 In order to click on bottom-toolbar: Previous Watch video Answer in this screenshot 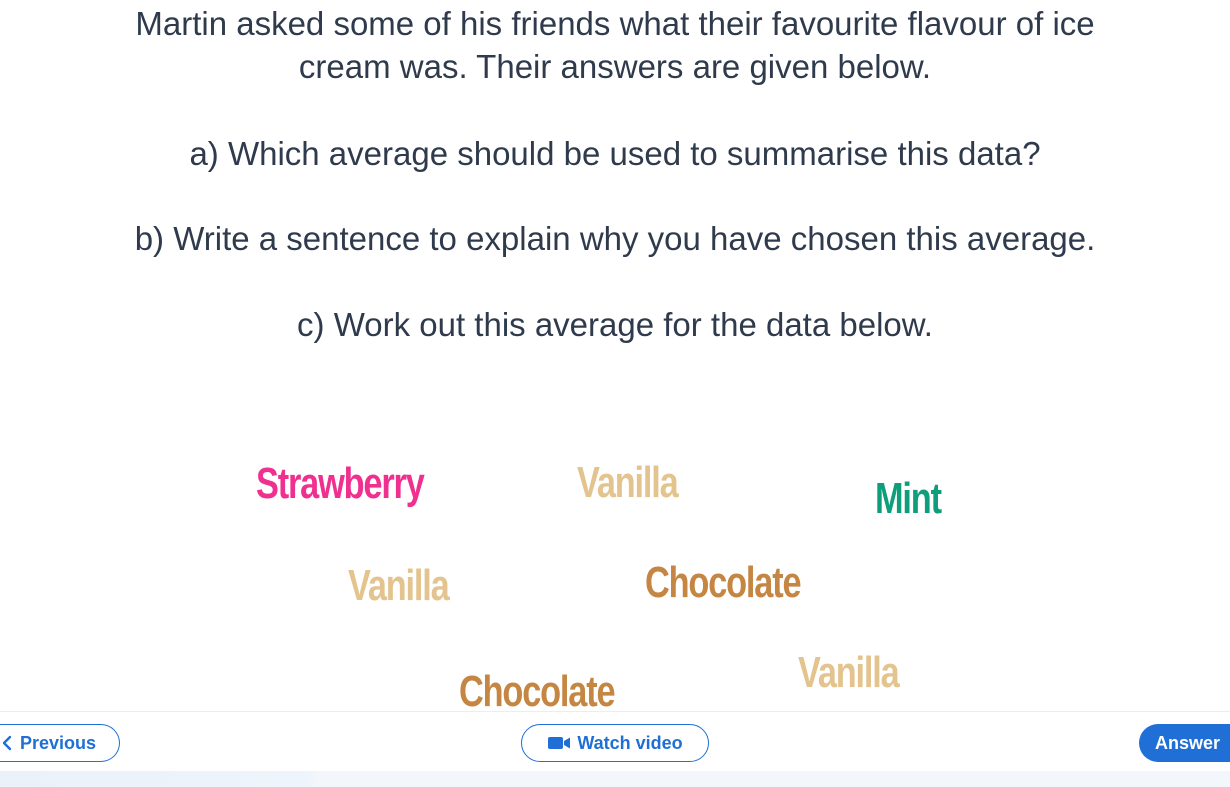, I will do `click(615, 741)`.